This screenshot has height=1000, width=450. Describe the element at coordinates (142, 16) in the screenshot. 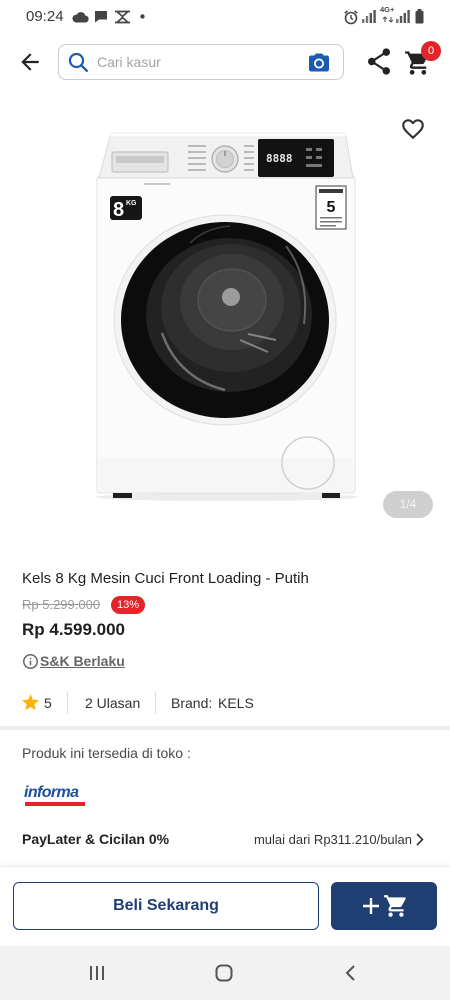

I see `dot-icon` at that location.